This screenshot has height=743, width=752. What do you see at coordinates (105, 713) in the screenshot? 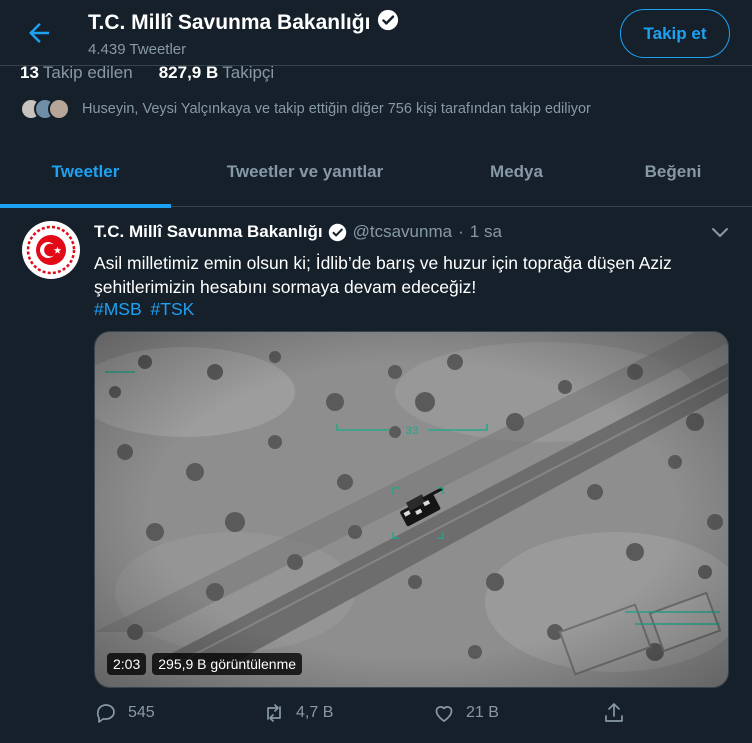
I see `reply-icon` at bounding box center [105, 713].